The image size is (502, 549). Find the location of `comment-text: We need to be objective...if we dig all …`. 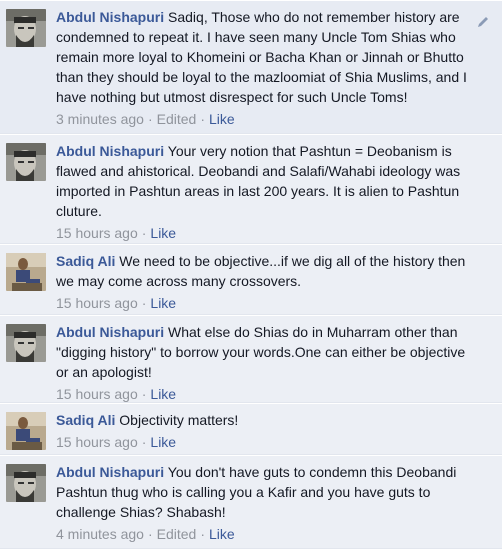

comment-text: We need to be objective...if we dig all … is located at coordinates (261, 271).